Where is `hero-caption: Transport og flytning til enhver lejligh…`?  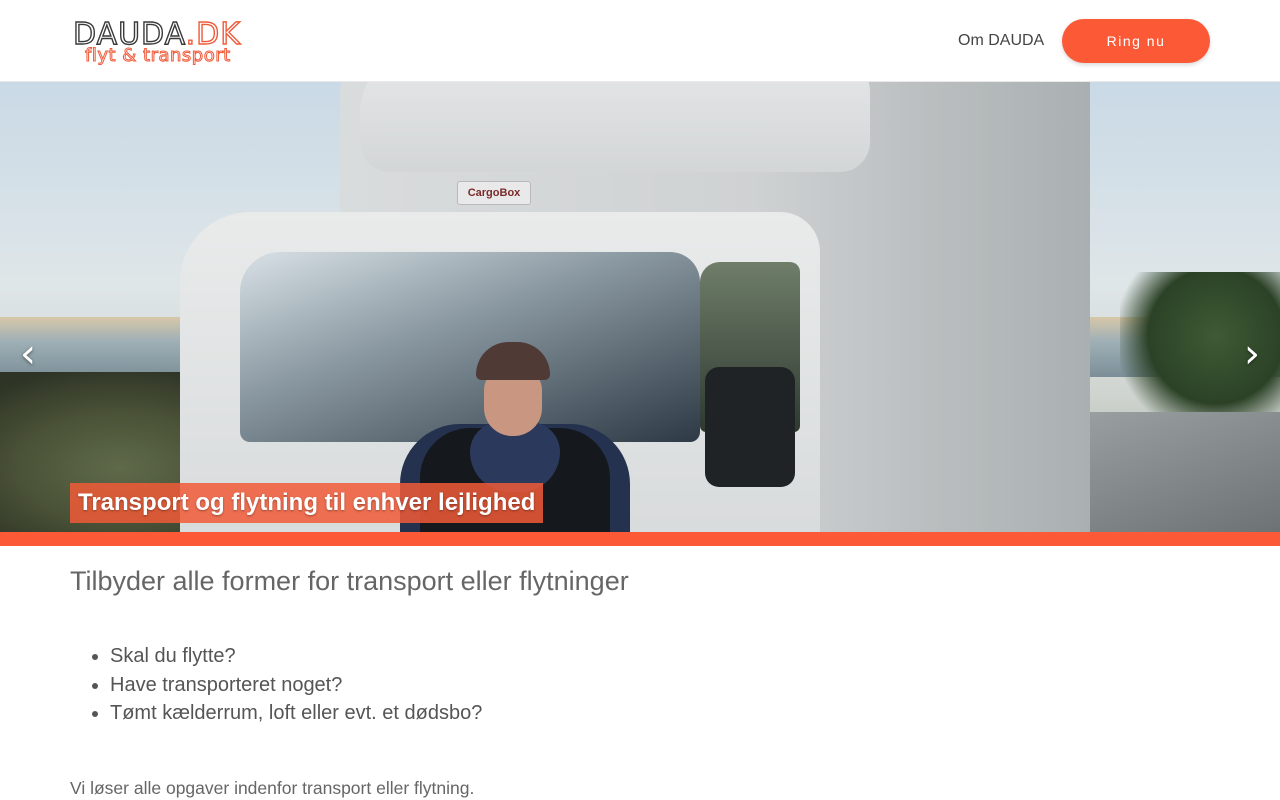
hero-caption: Transport og flytning til enhver lejligh… is located at coordinates (307, 503).